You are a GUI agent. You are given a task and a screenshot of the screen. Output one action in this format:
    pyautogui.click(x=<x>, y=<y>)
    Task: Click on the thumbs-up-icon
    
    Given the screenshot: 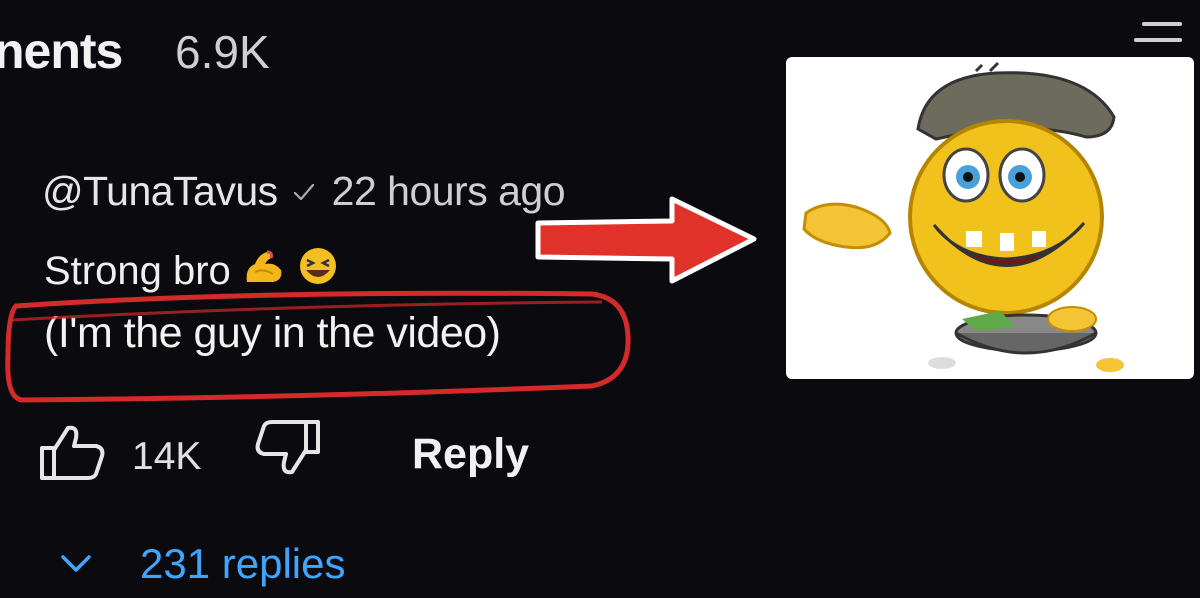 What is the action you would take?
    pyautogui.click(x=72, y=454)
    